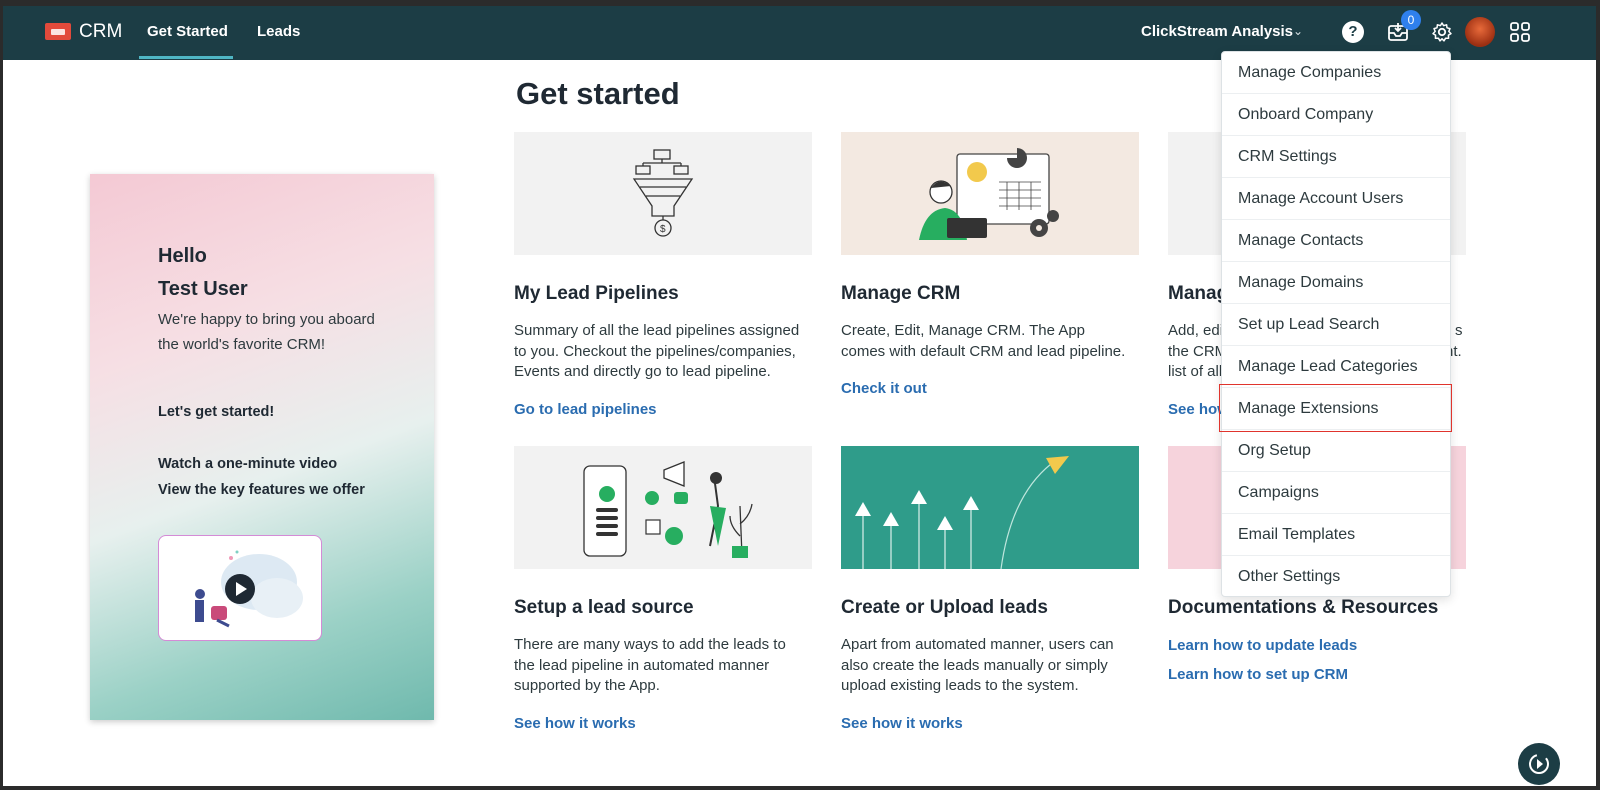  I want to click on menu-item-setup-lead-search: Set up Lead Search, so click(1336, 325).